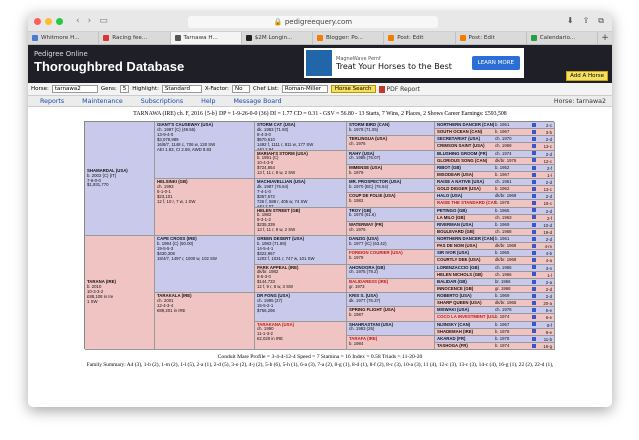 Image resolution: width=639 pixels, height=440 pixels. What do you see at coordinates (466, 154) in the screenshot?
I see `horse-name-link: BLUSHING GROOM (FR)` at bounding box center [466, 154].